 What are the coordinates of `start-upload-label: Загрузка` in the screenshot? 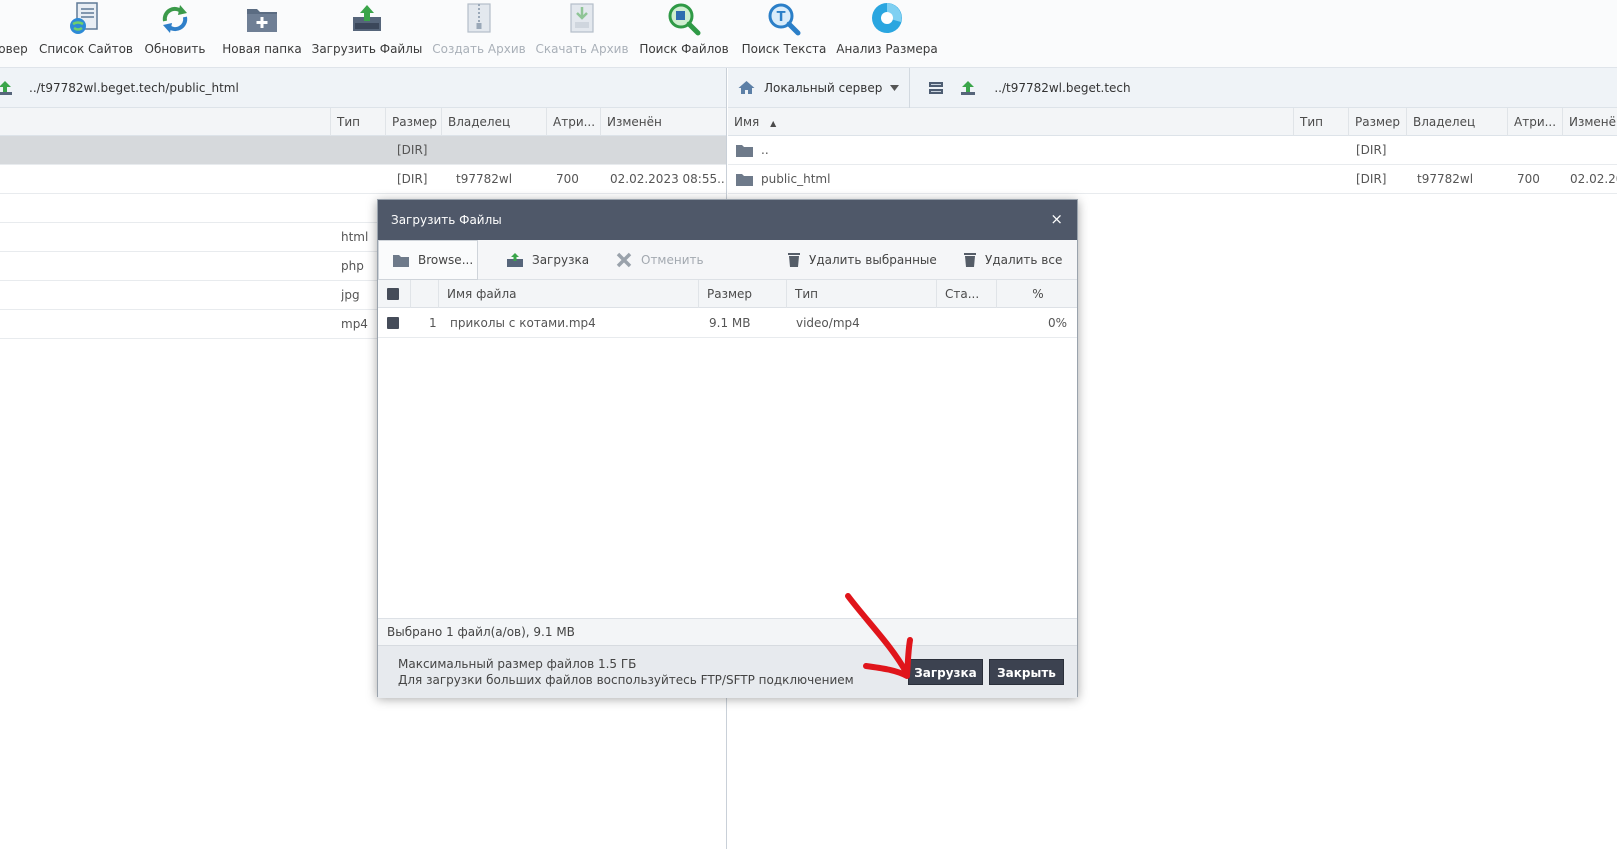 It's located at (561, 260).